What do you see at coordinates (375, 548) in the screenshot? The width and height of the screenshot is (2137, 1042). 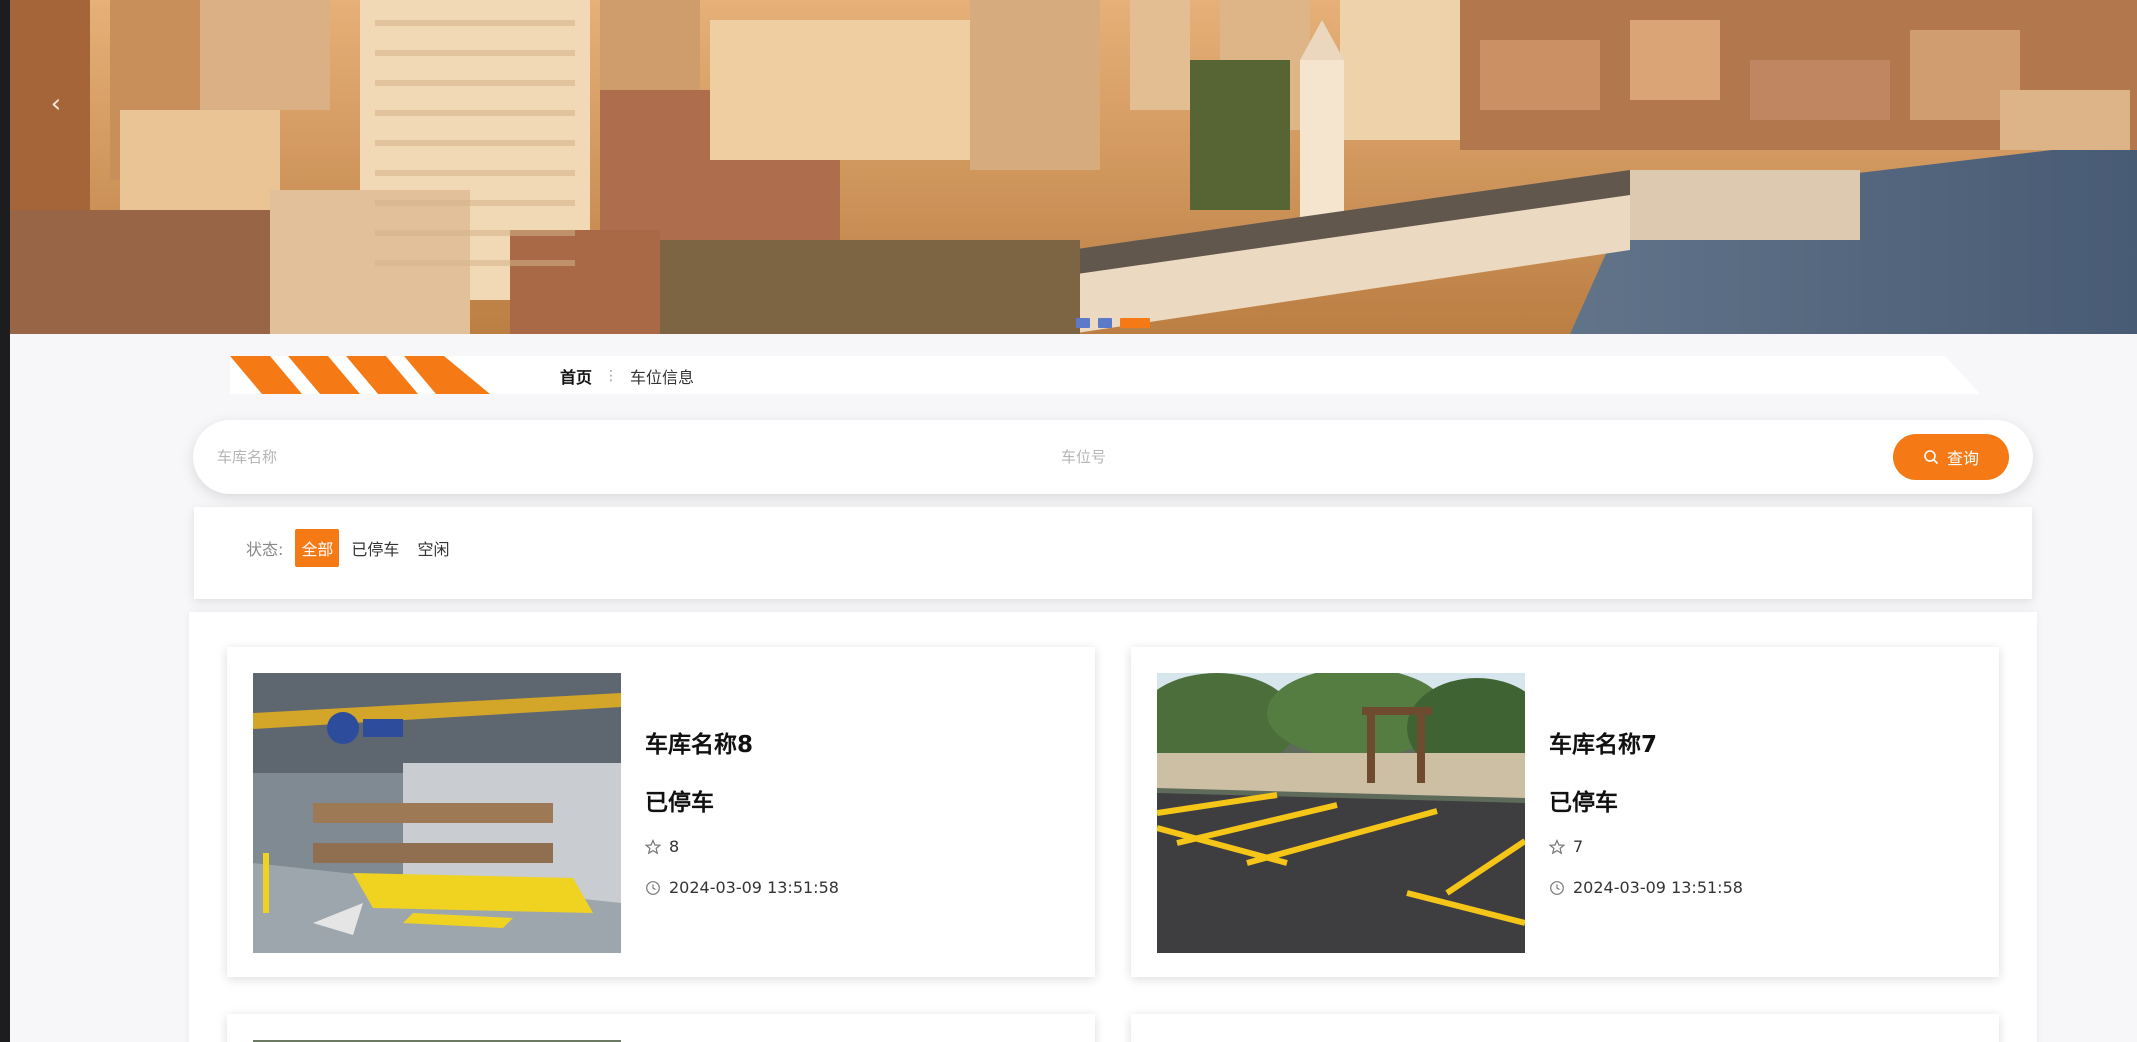 I see `filter-option-parked: 已停车` at bounding box center [375, 548].